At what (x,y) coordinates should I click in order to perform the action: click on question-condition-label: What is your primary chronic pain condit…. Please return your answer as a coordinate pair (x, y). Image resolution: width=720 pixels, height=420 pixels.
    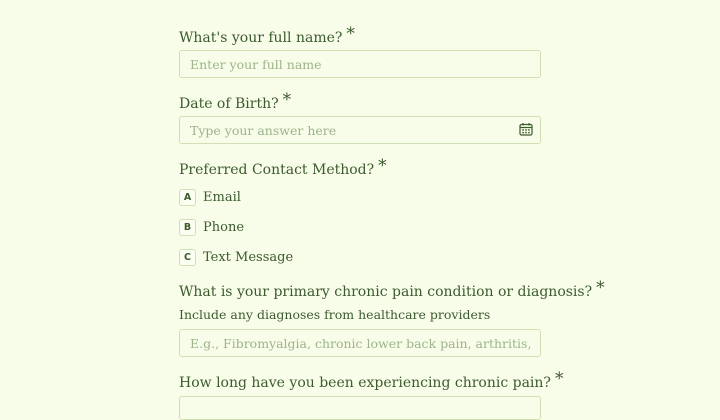
    Looking at the image, I should click on (392, 290).